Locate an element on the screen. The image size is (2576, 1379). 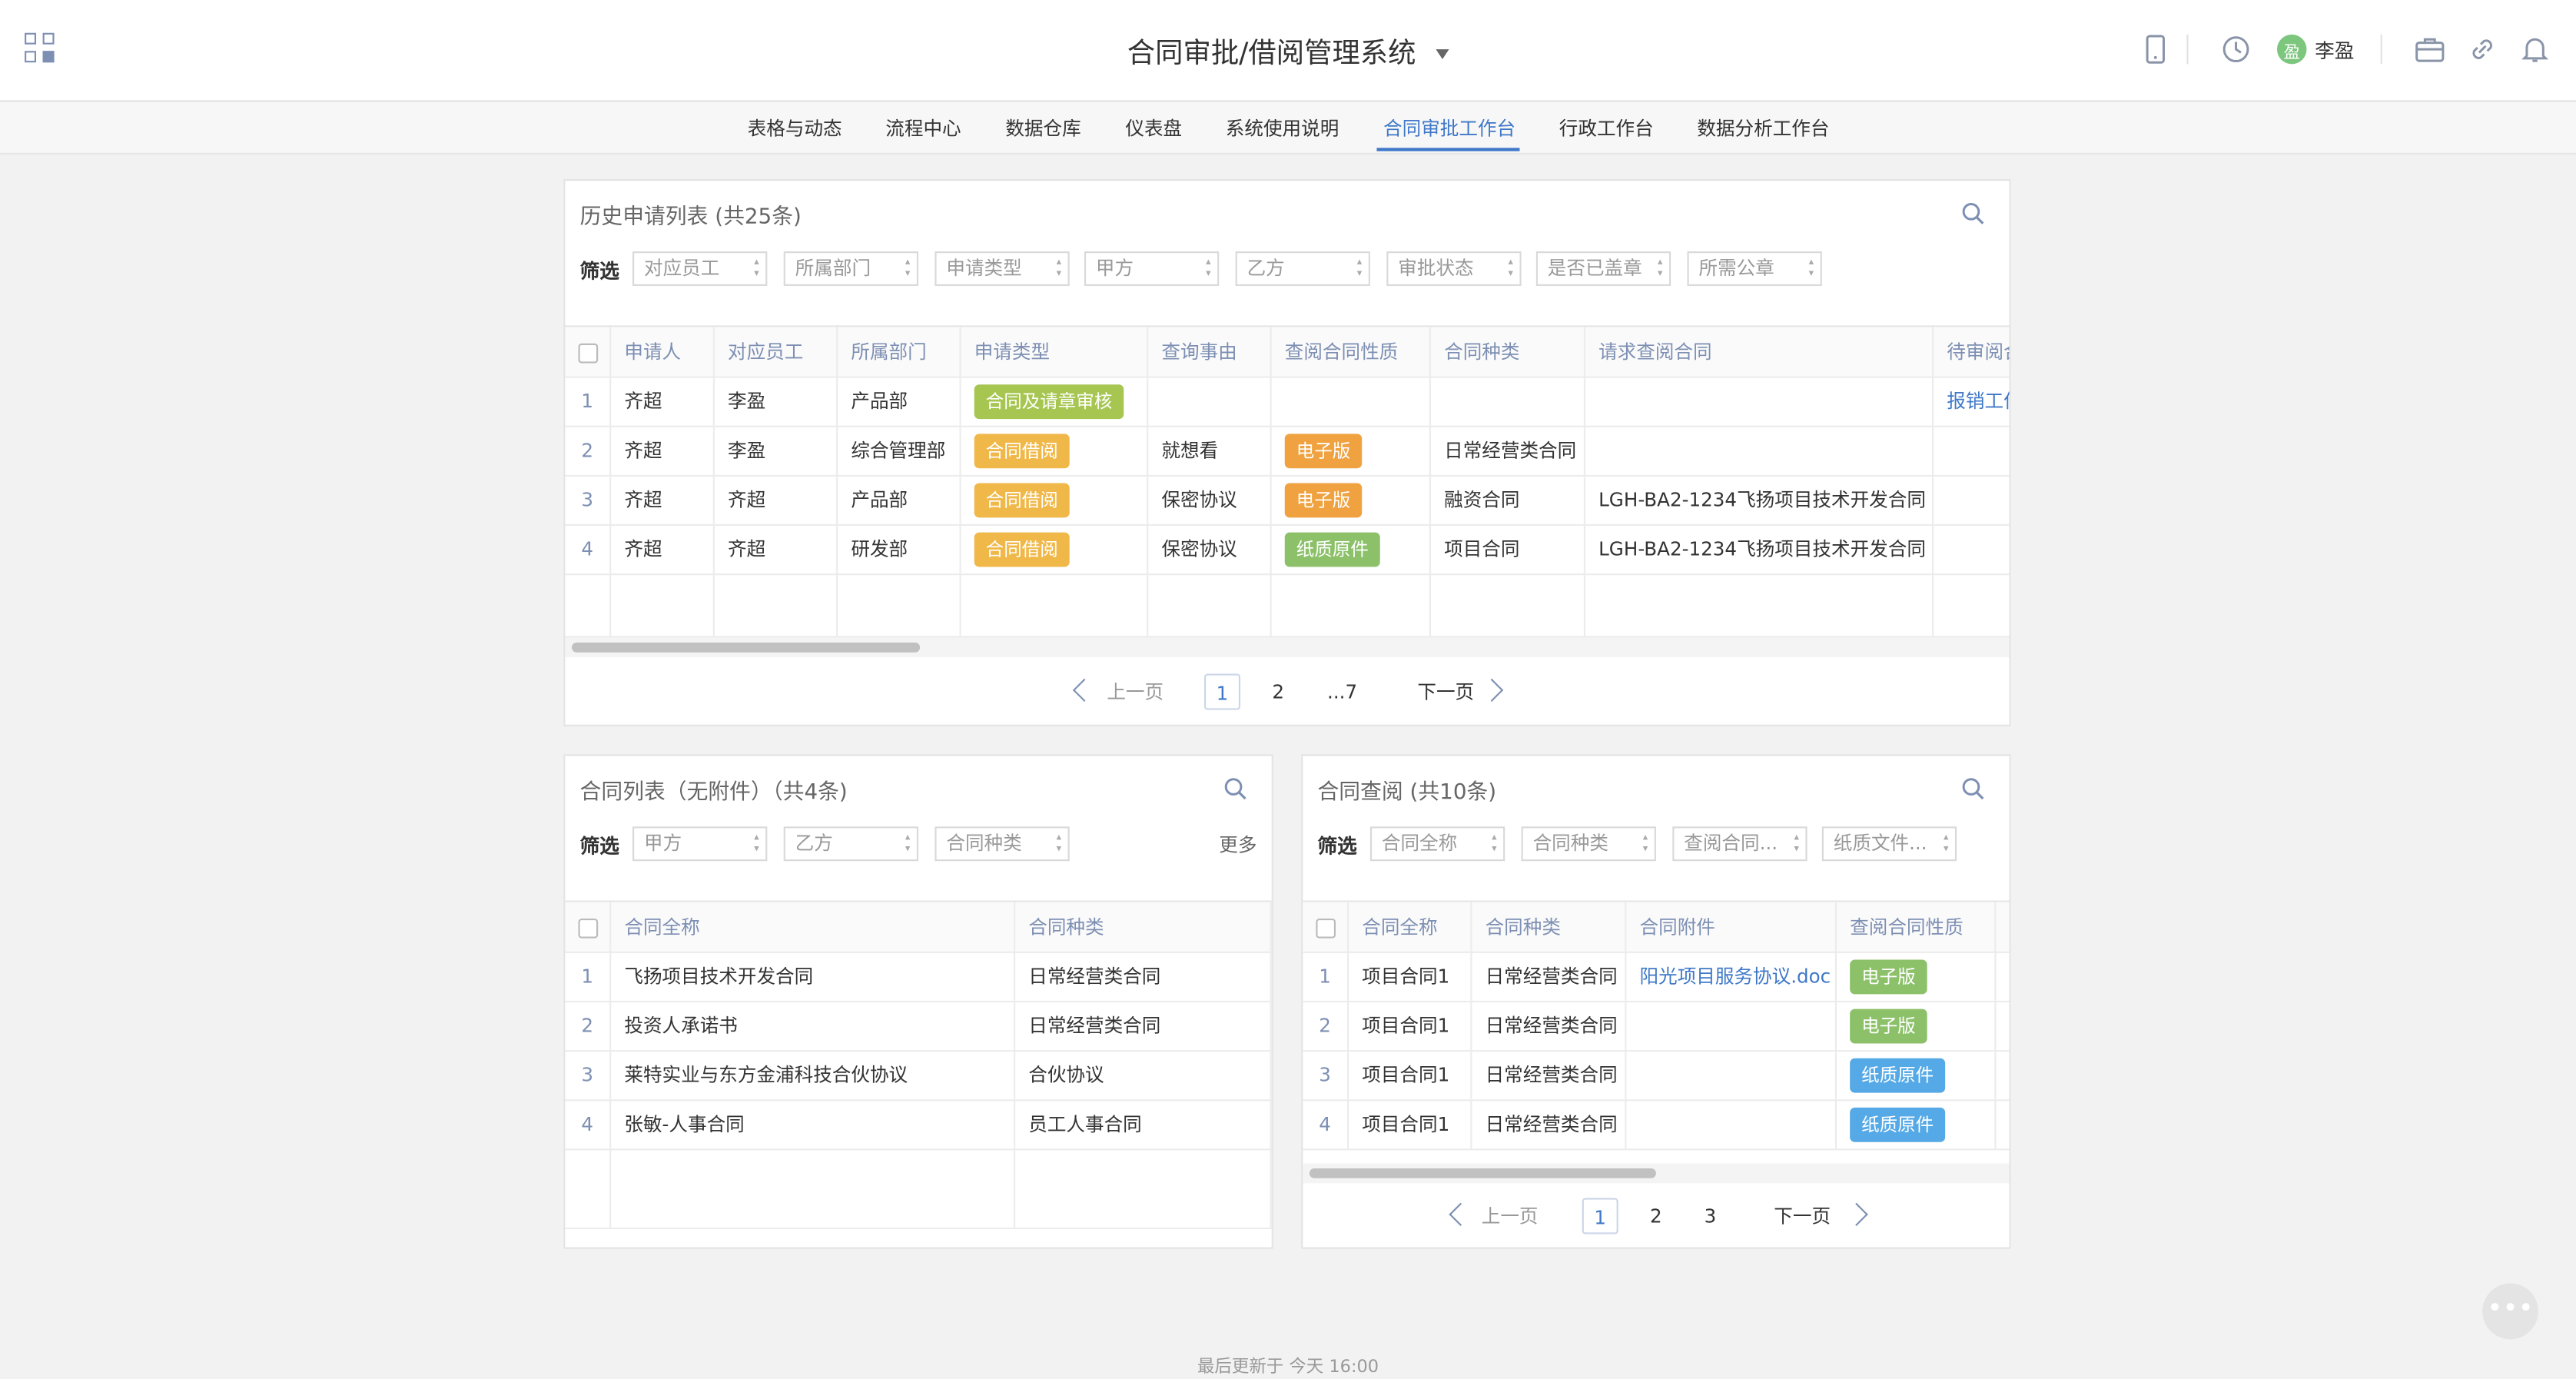
table-row: 2 项目合同1 日常经营类合同 电子版 is located at coordinates (1656, 1026).